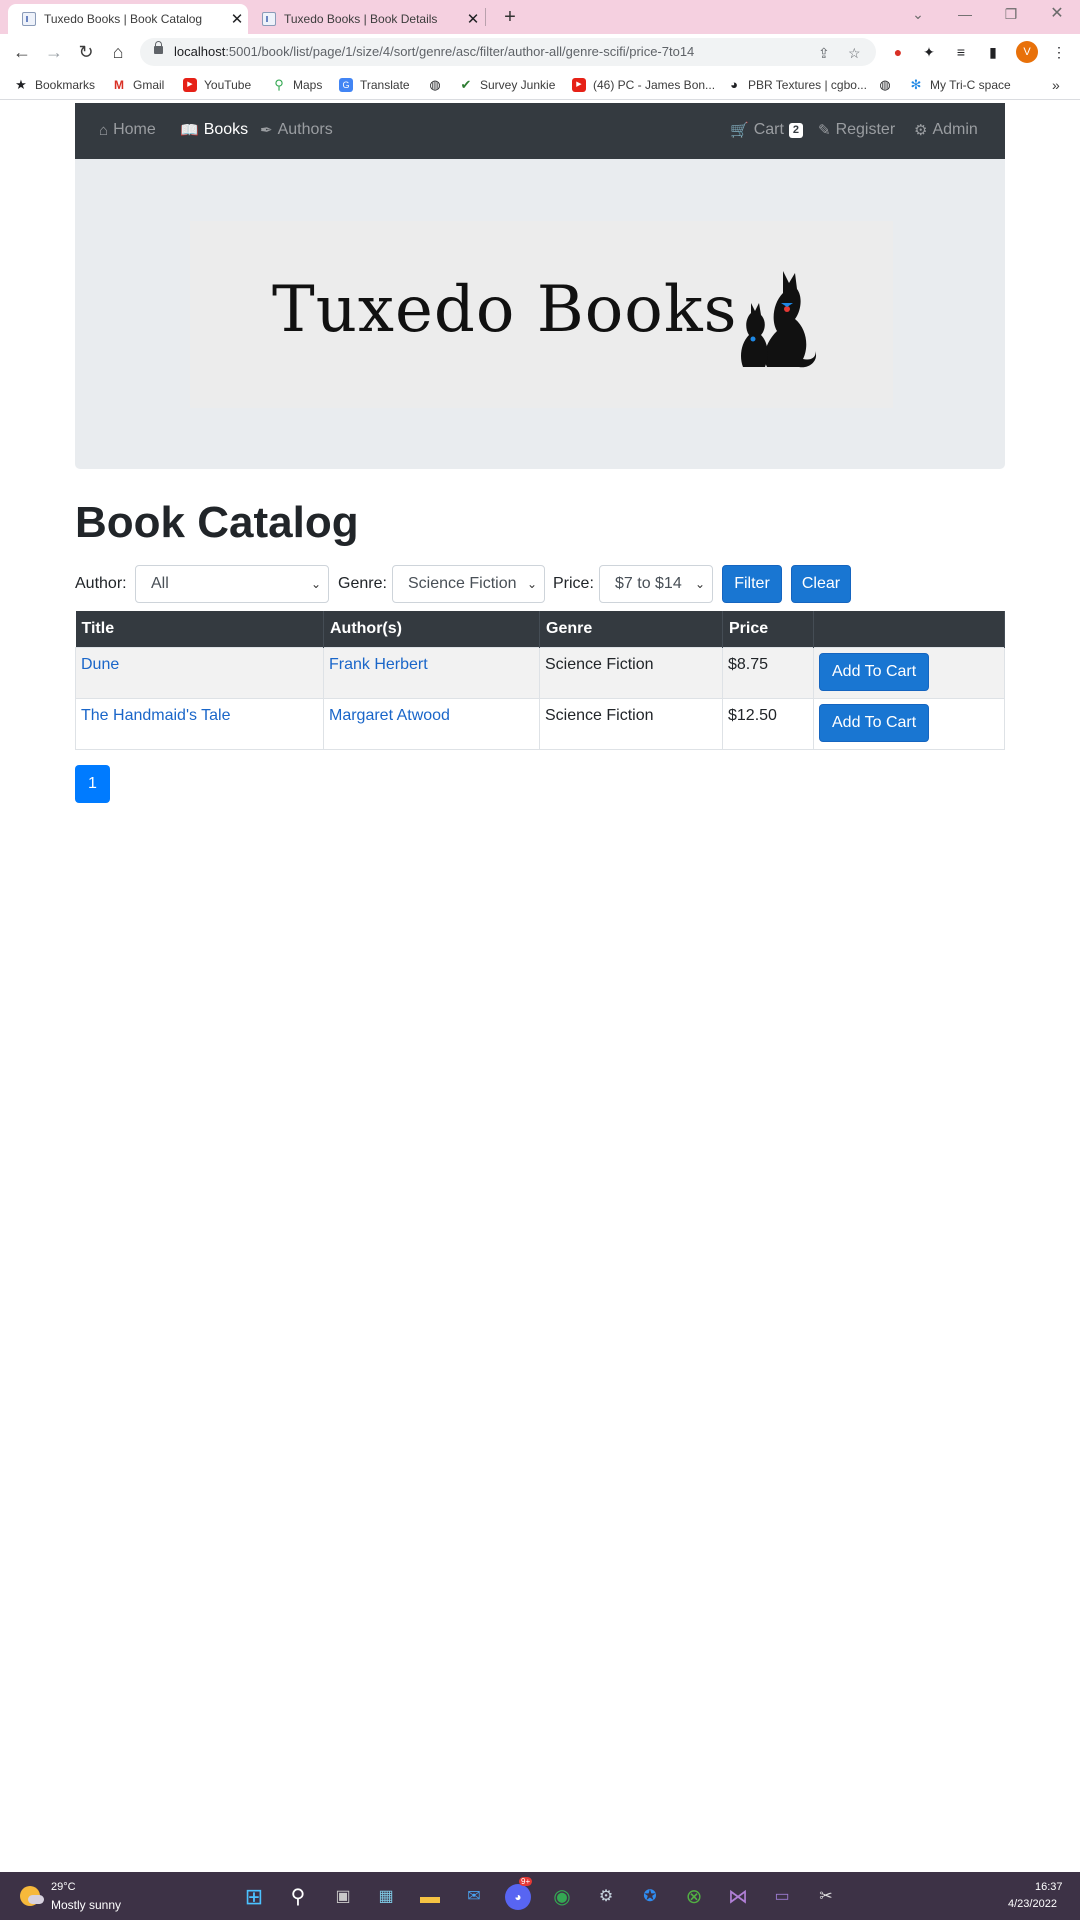 This screenshot has width=1080, height=1920. What do you see at coordinates (606, 1897) in the screenshot?
I see `steam-icon: ⚙` at bounding box center [606, 1897].